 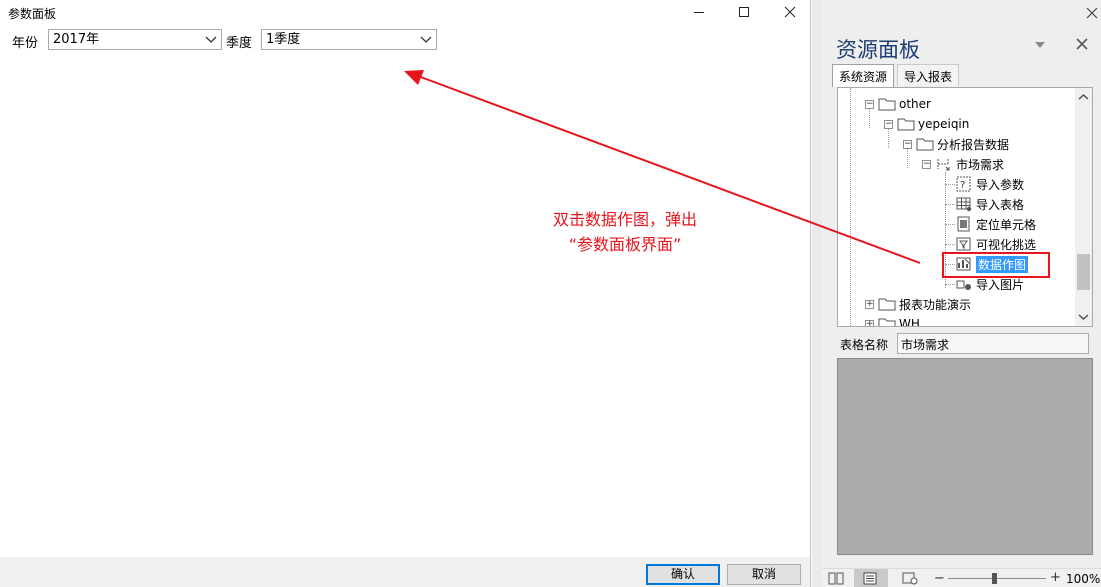 I want to click on tree-node-label: 导入参数, so click(x=1000, y=184).